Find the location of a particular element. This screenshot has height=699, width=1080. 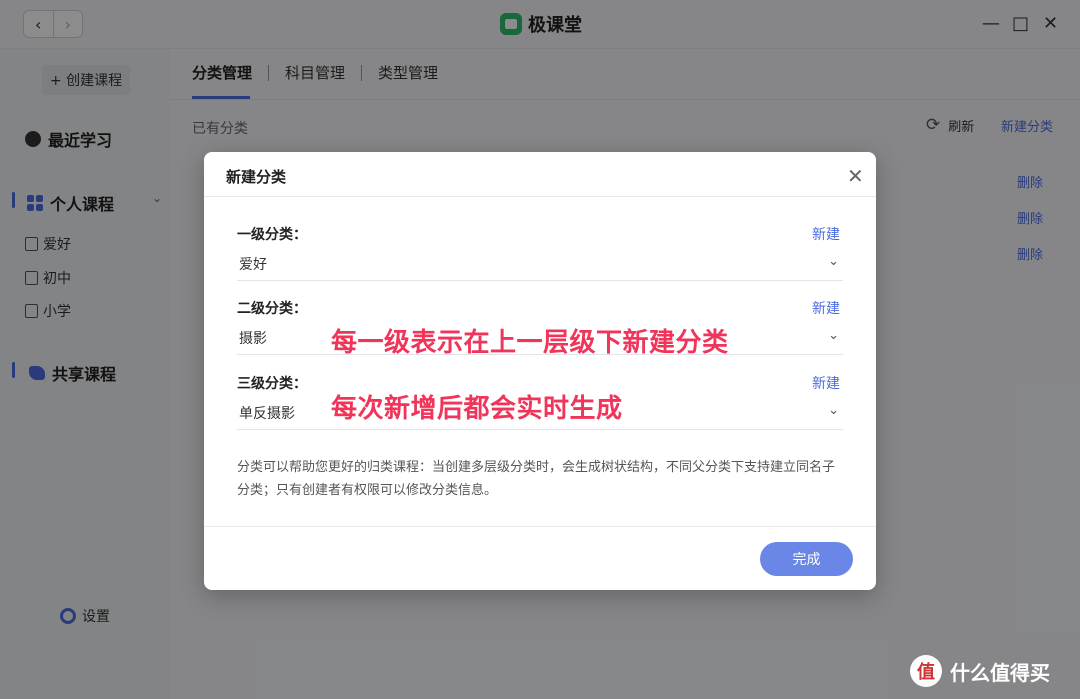

level-2-new-button: 新建 is located at coordinates (826, 308).